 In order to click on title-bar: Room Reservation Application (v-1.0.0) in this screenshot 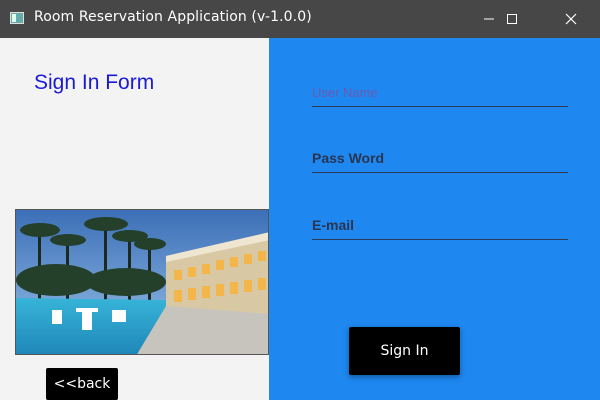, I will do `click(300, 19)`.